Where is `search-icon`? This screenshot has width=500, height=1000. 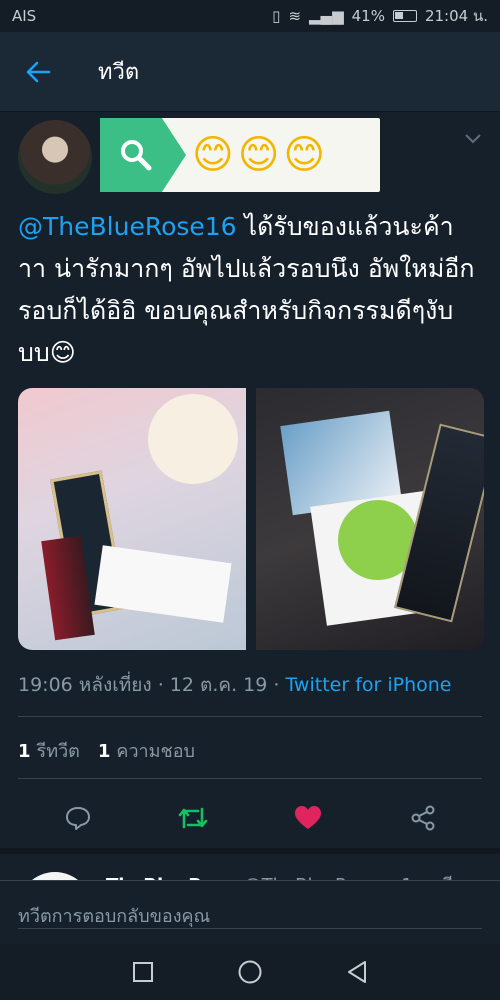
search-icon is located at coordinates (136, 155).